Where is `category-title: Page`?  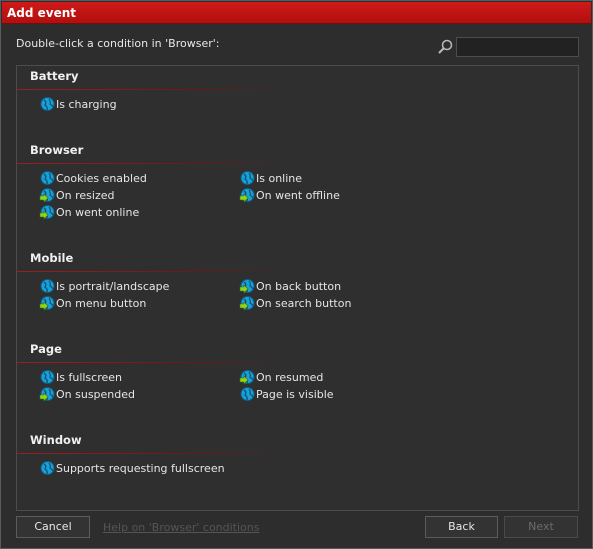
category-title: Page is located at coordinates (46, 349).